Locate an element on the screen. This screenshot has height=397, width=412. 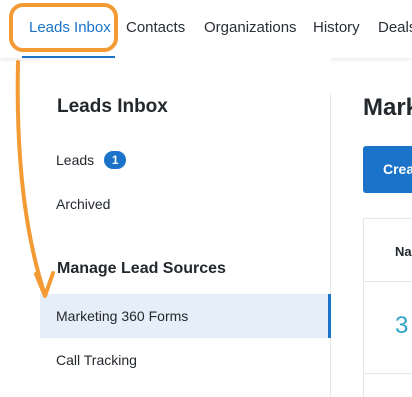
annotation-arrow-icon is located at coordinates (35, 179).